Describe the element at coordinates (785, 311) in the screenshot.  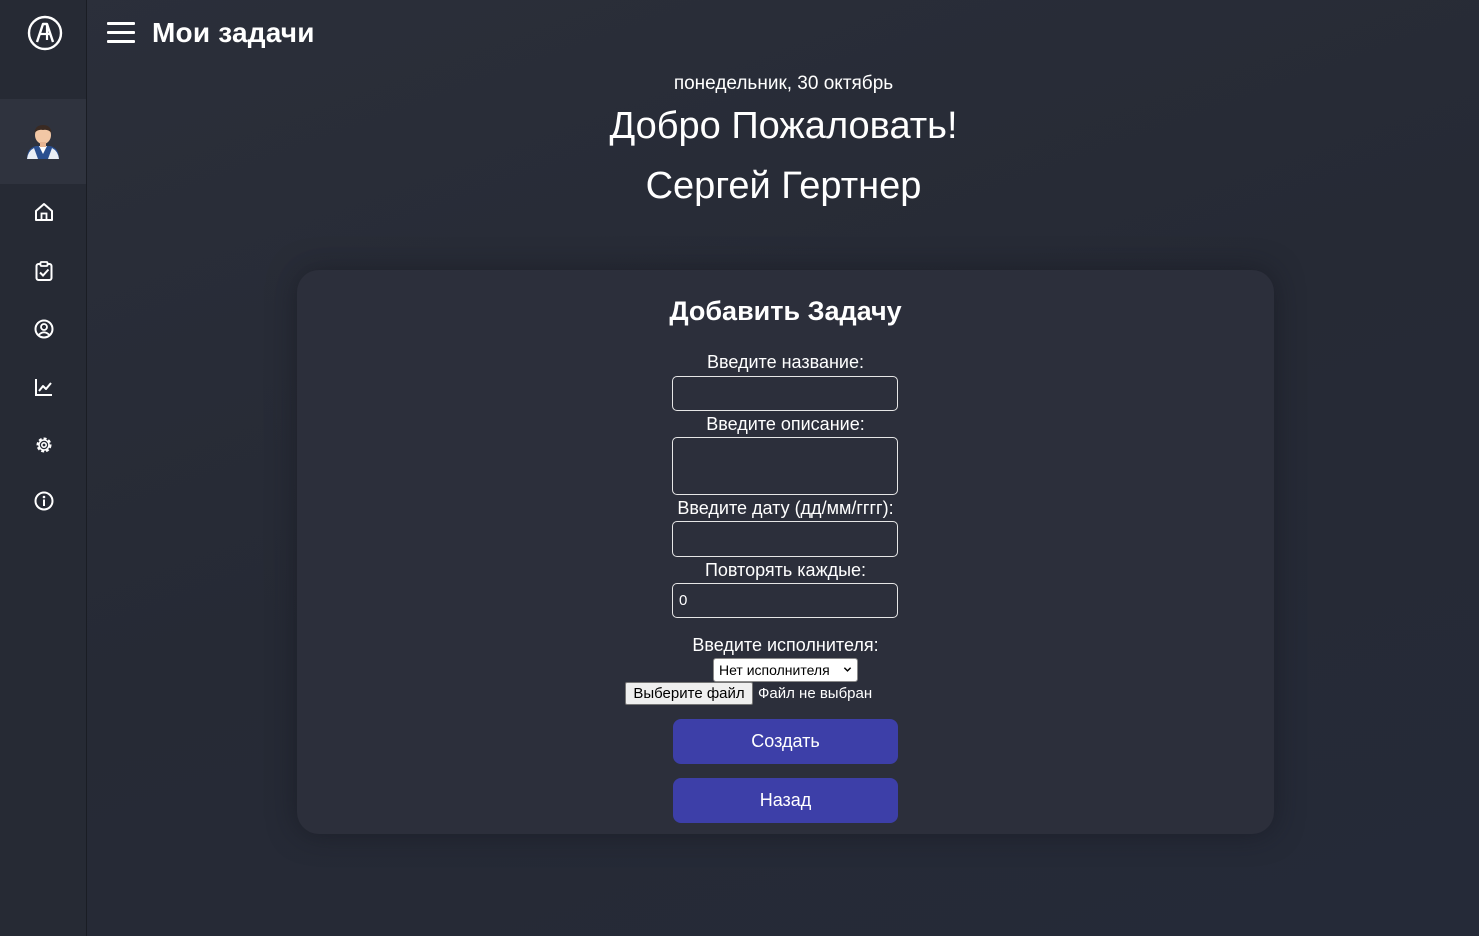
I see `form-title: Добавить Задачу` at that location.